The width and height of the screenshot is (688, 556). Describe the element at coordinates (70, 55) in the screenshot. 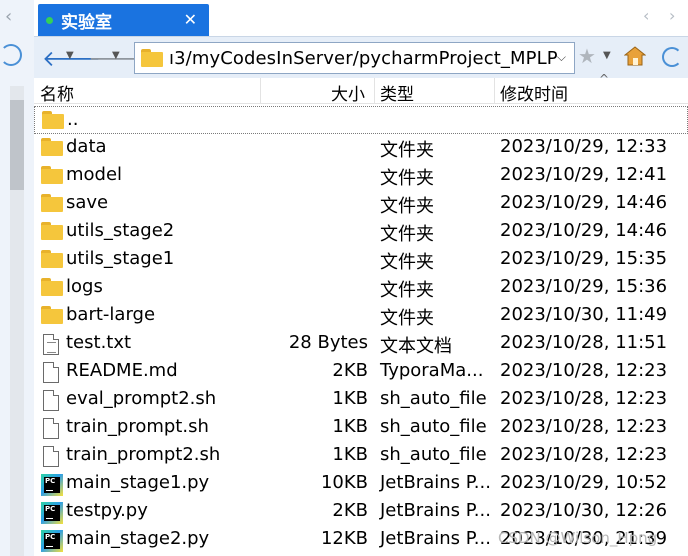

I see `back-history-dropdown-icon: ▼` at that location.